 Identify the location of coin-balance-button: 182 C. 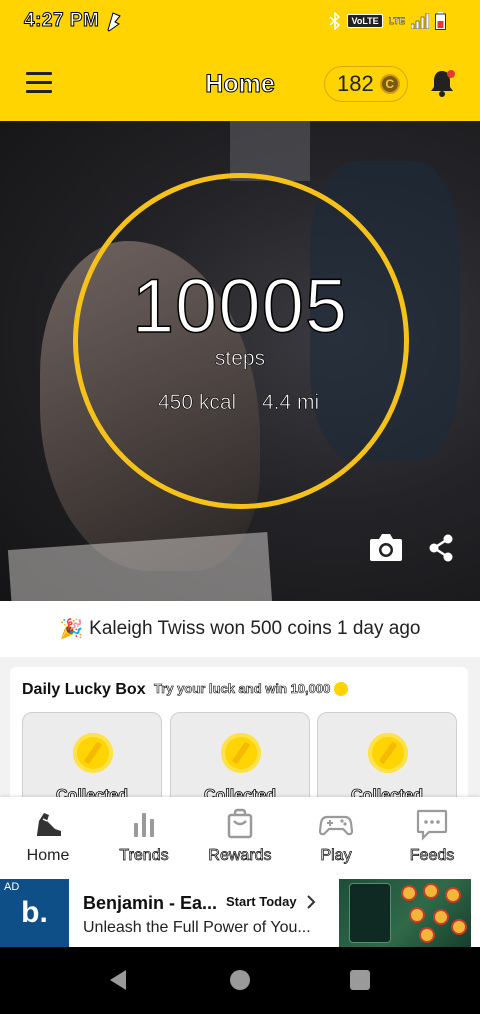
(366, 84).